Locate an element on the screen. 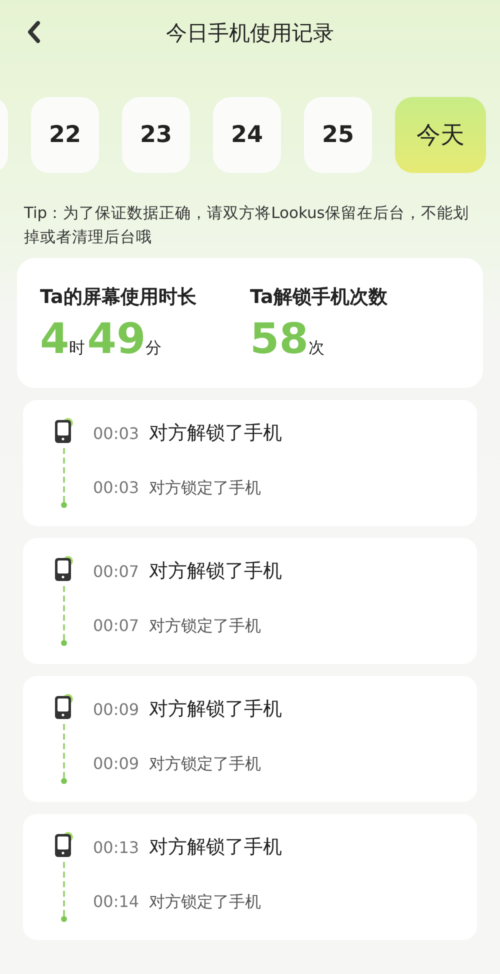  stat-number: 4 is located at coordinates (55, 339).